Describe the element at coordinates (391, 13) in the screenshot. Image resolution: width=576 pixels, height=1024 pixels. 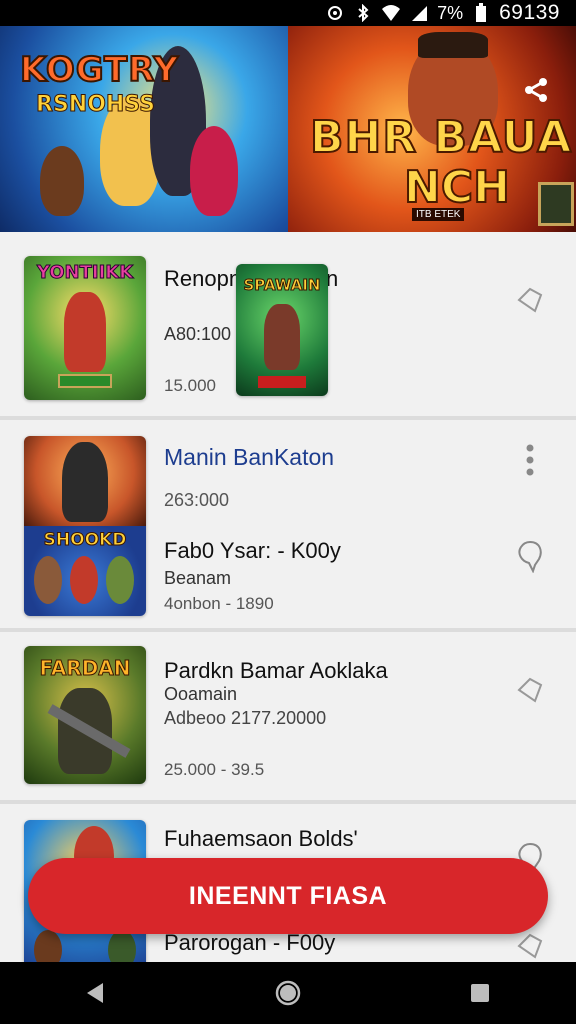
I see `wifi-icon` at that location.